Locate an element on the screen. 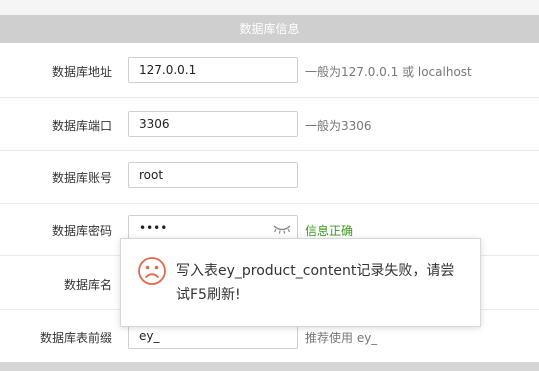 This screenshot has height=371, width=539. bottom-strip is located at coordinates (269, 366).